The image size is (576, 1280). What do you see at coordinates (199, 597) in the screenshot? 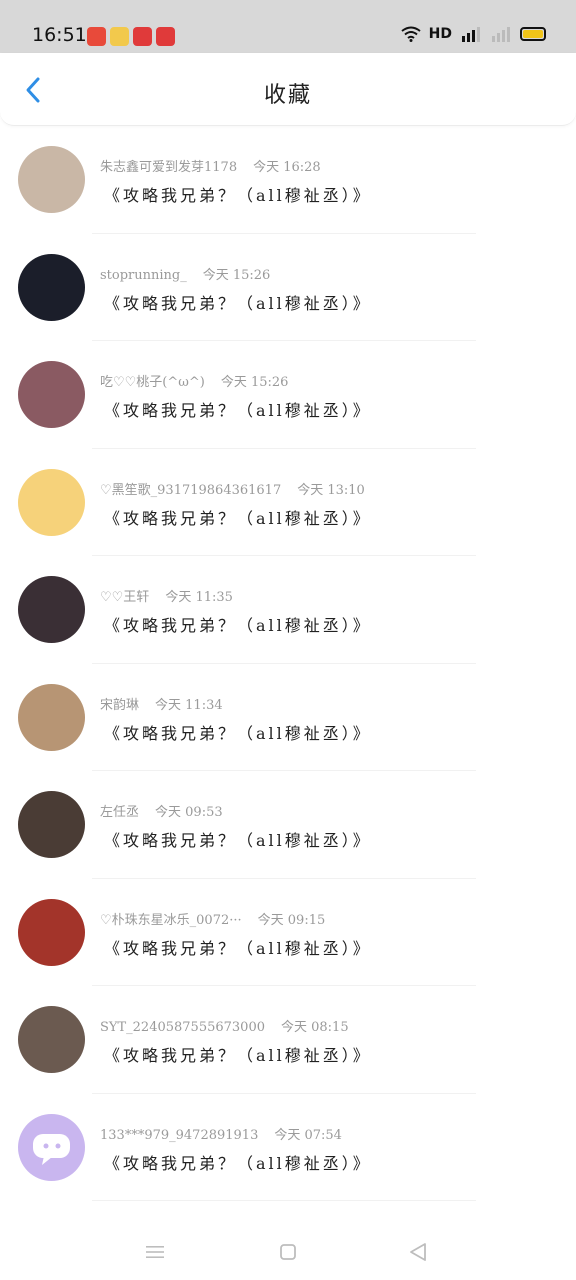
I see `timestamp: 今天 11:35` at bounding box center [199, 597].